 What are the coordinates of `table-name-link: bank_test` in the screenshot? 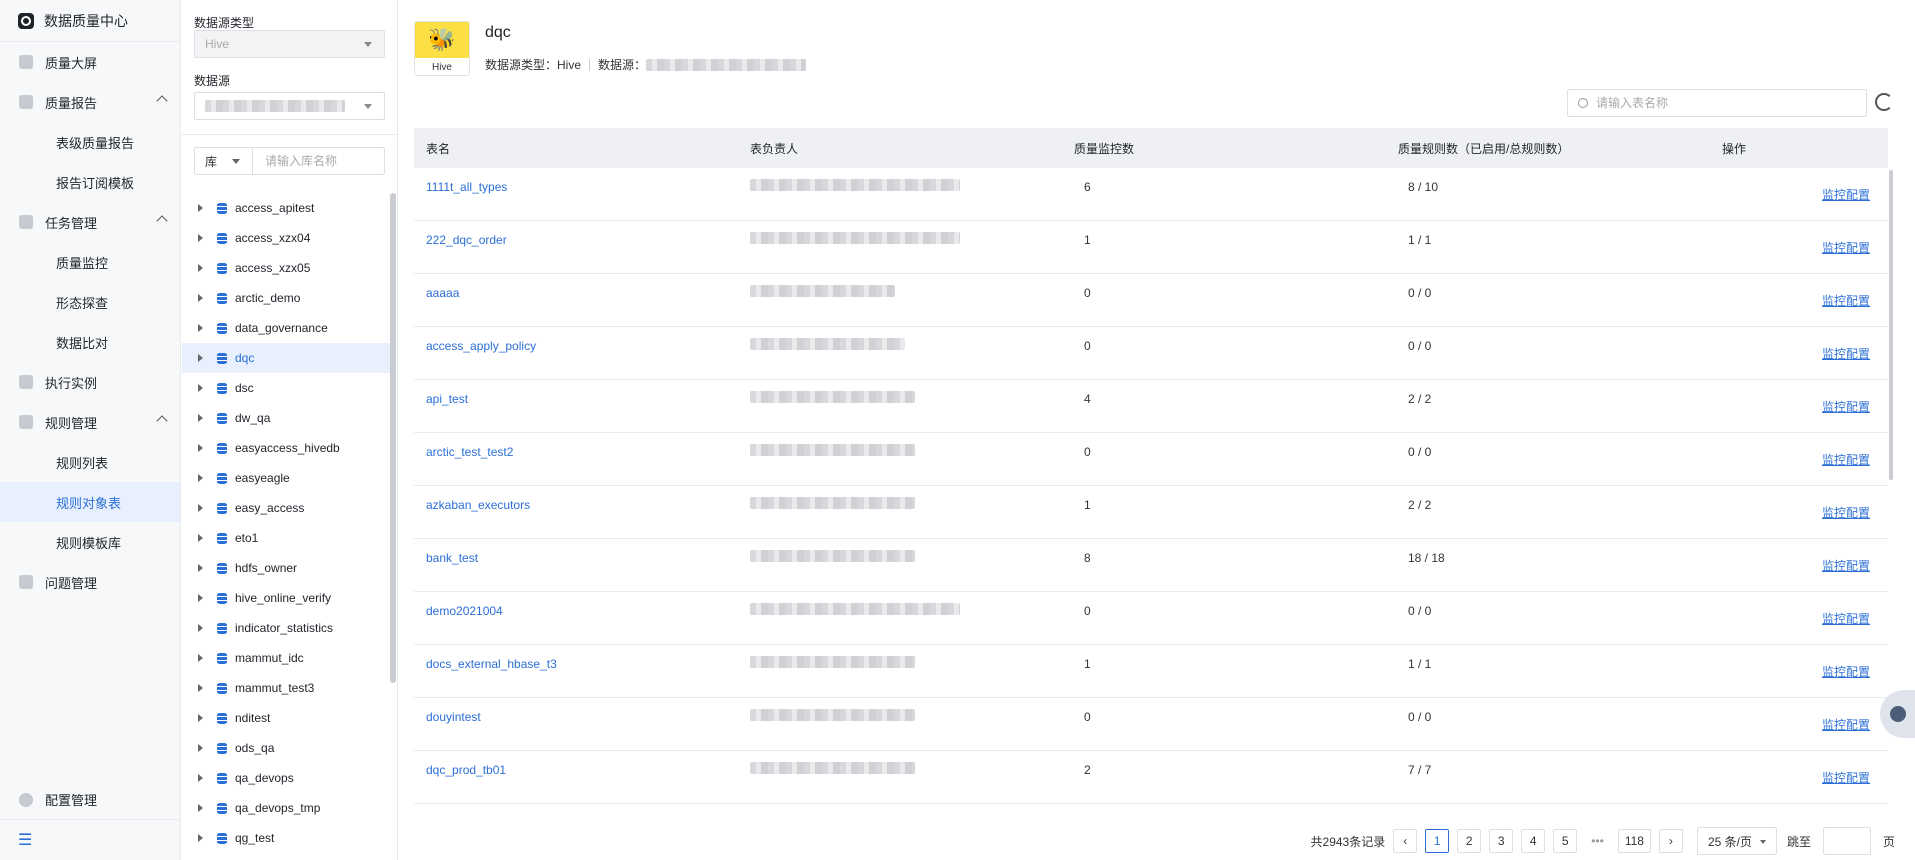 It's located at (576, 552).